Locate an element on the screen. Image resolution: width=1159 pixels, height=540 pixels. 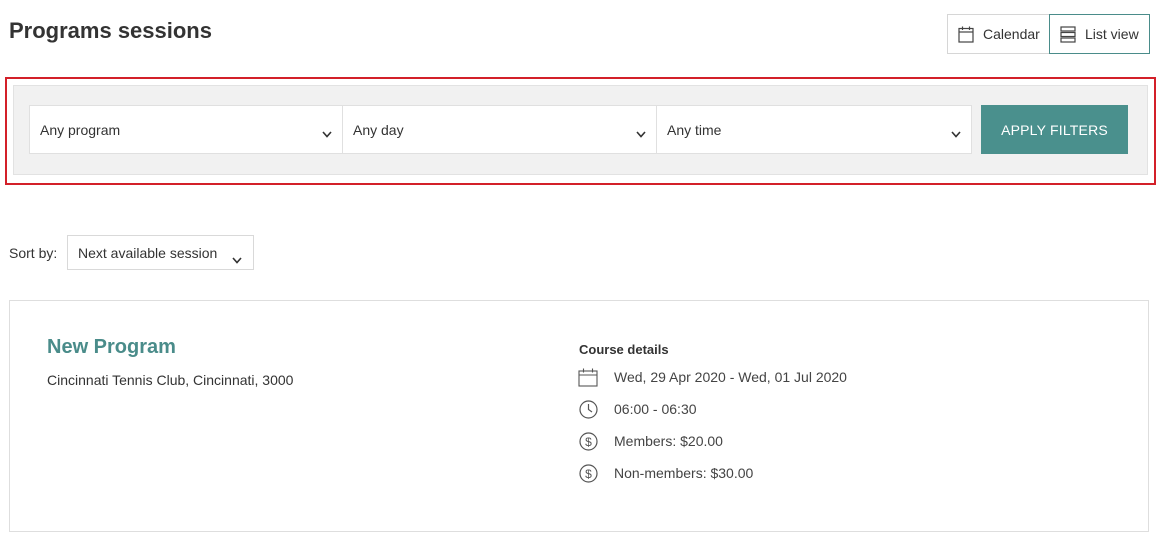
course-time-row: 06:00 - 06:30 is located at coordinates (637, 409).